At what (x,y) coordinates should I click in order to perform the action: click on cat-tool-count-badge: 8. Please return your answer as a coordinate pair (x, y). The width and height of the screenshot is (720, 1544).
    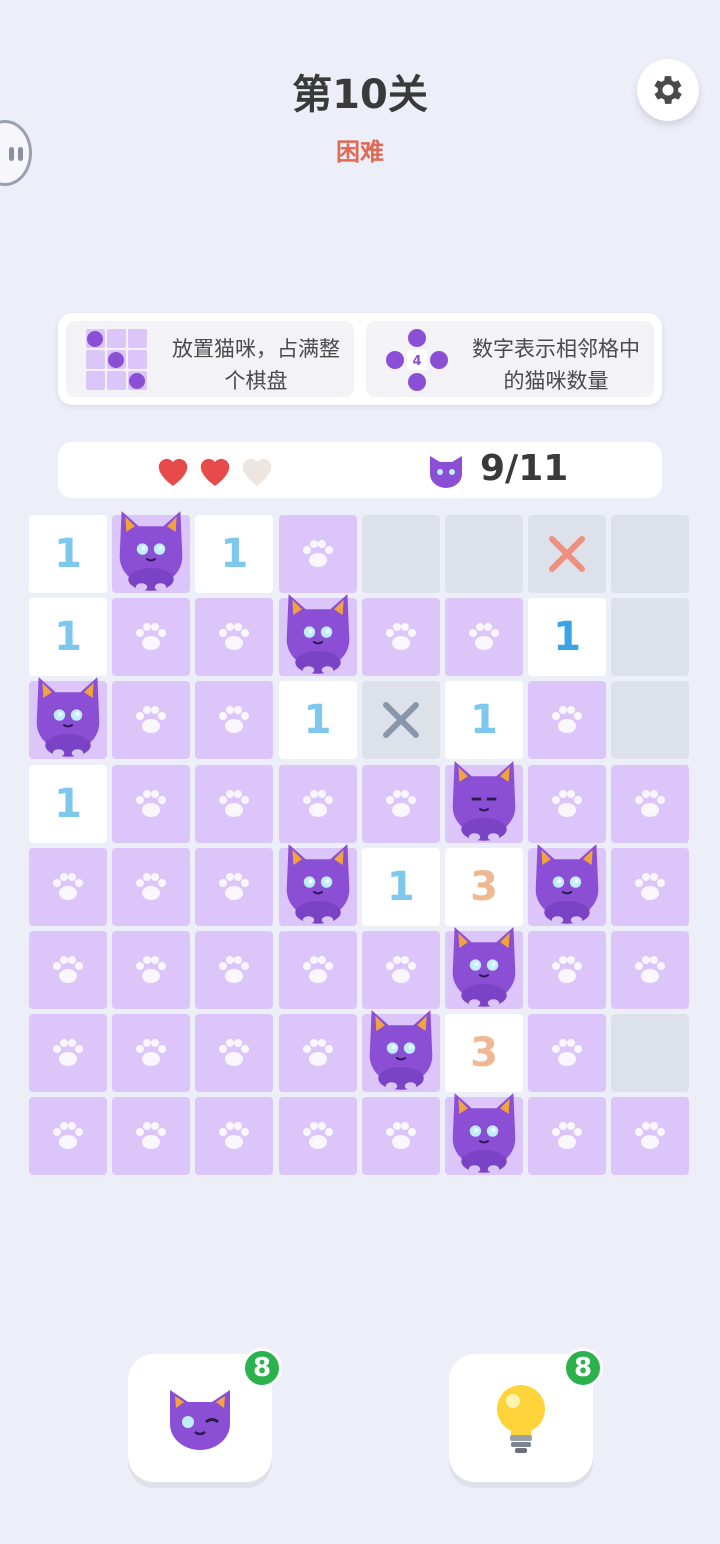
    Looking at the image, I should click on (262, 1368).